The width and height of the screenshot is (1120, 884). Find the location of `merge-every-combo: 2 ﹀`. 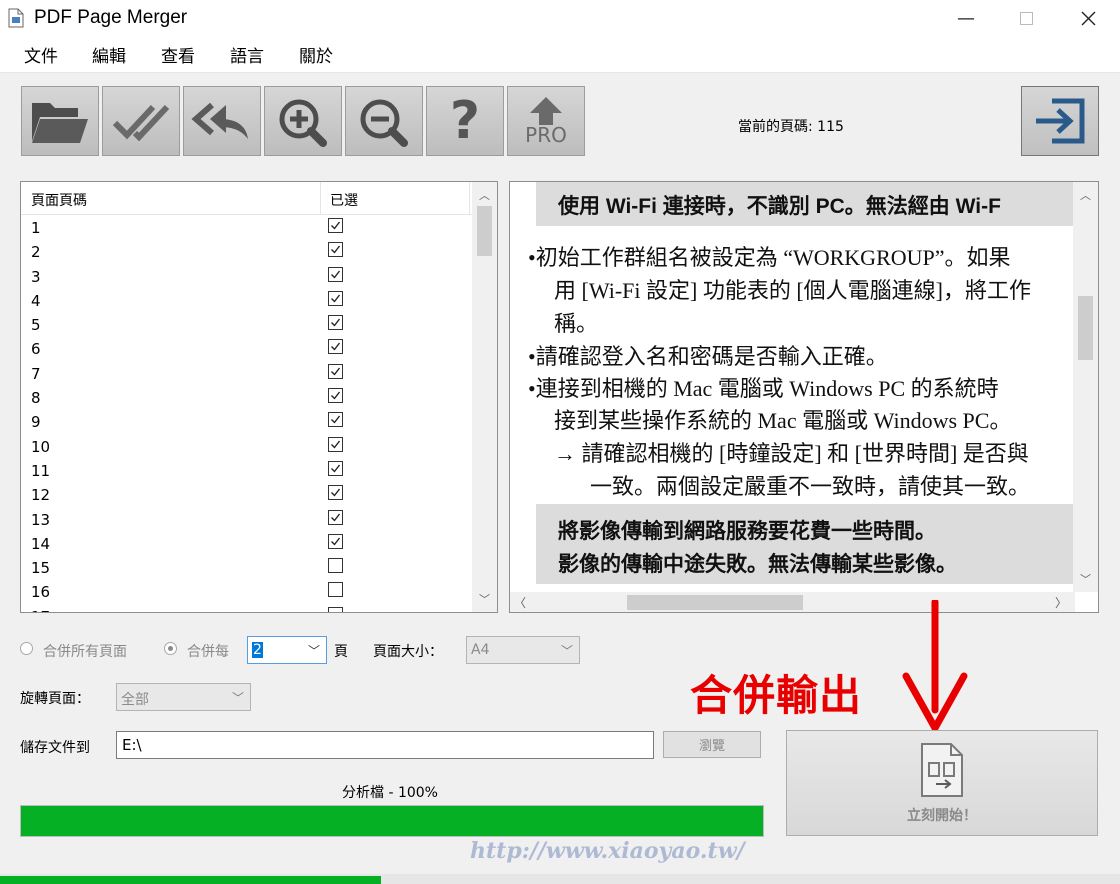

merge-every-combo: 2 ﹀ is located at coordinates (287, 650).